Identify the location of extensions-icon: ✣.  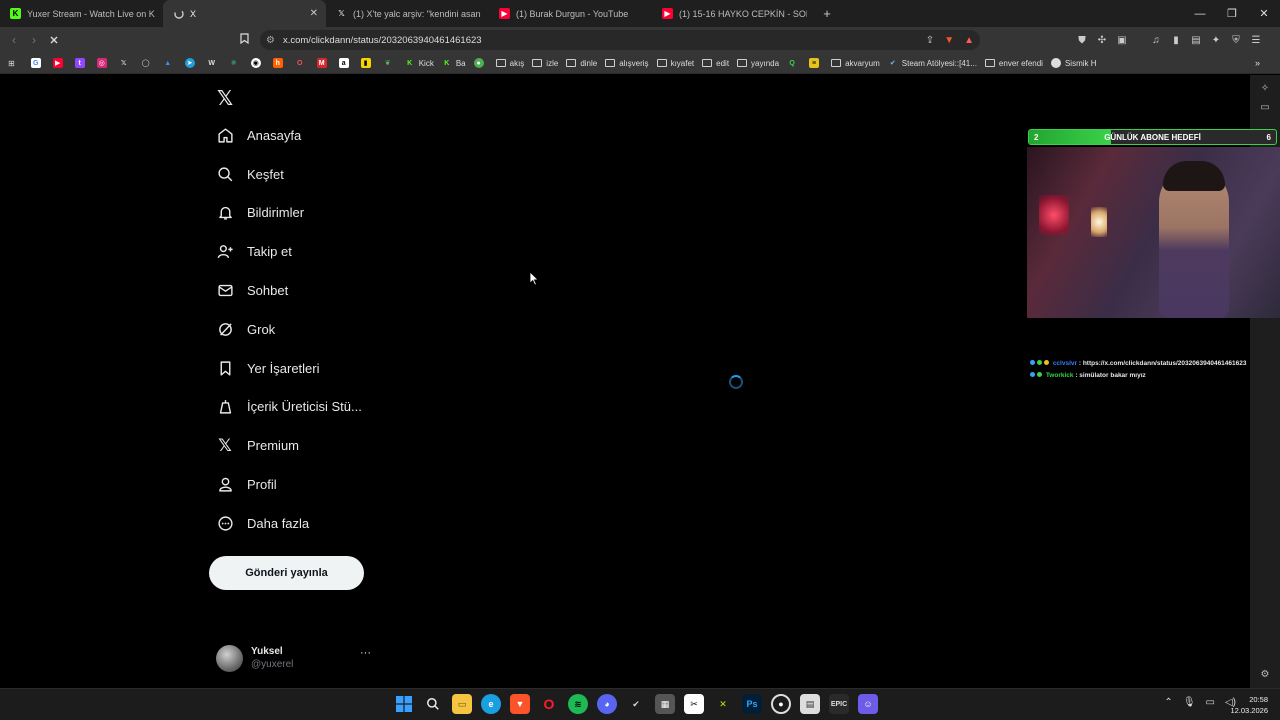
(1102, 40).